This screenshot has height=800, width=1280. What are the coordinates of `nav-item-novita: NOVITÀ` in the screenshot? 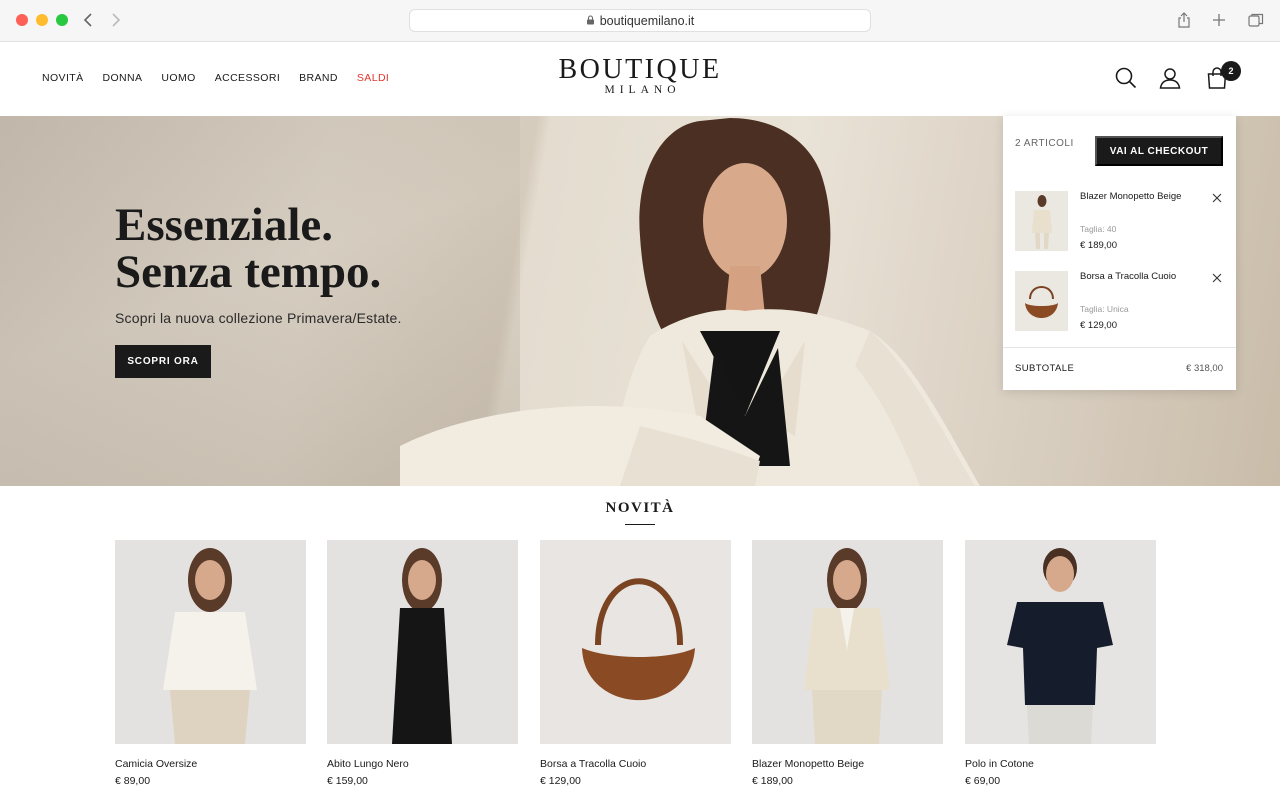 It's located at (63, 78).